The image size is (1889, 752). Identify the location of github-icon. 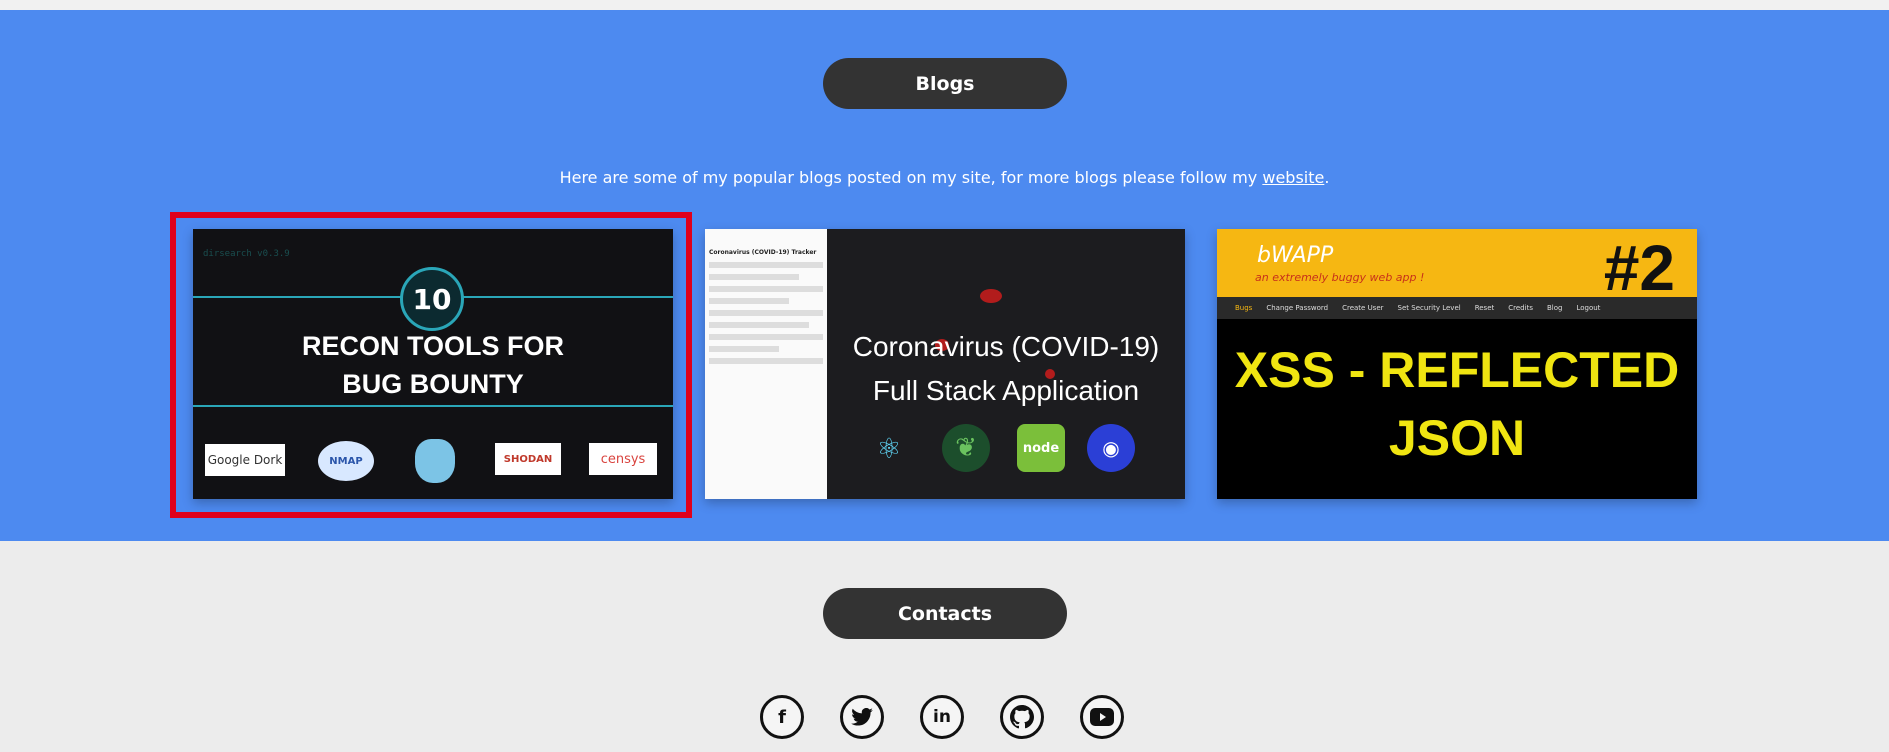
(1022, 717).